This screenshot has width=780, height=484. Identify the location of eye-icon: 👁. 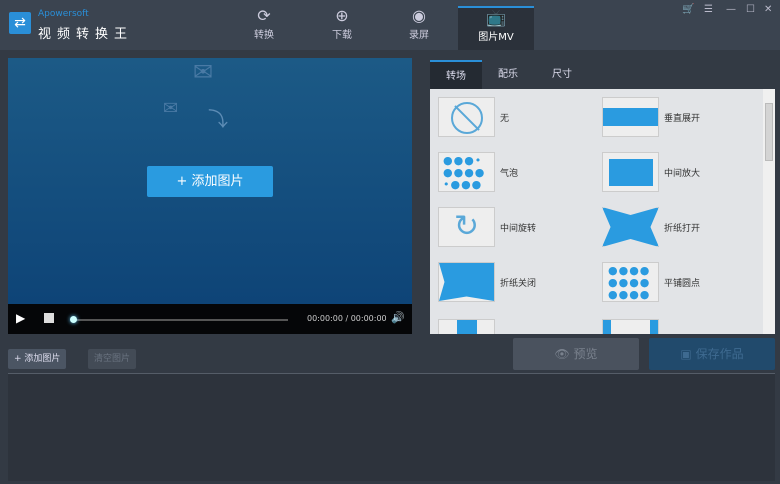
(564, 354).